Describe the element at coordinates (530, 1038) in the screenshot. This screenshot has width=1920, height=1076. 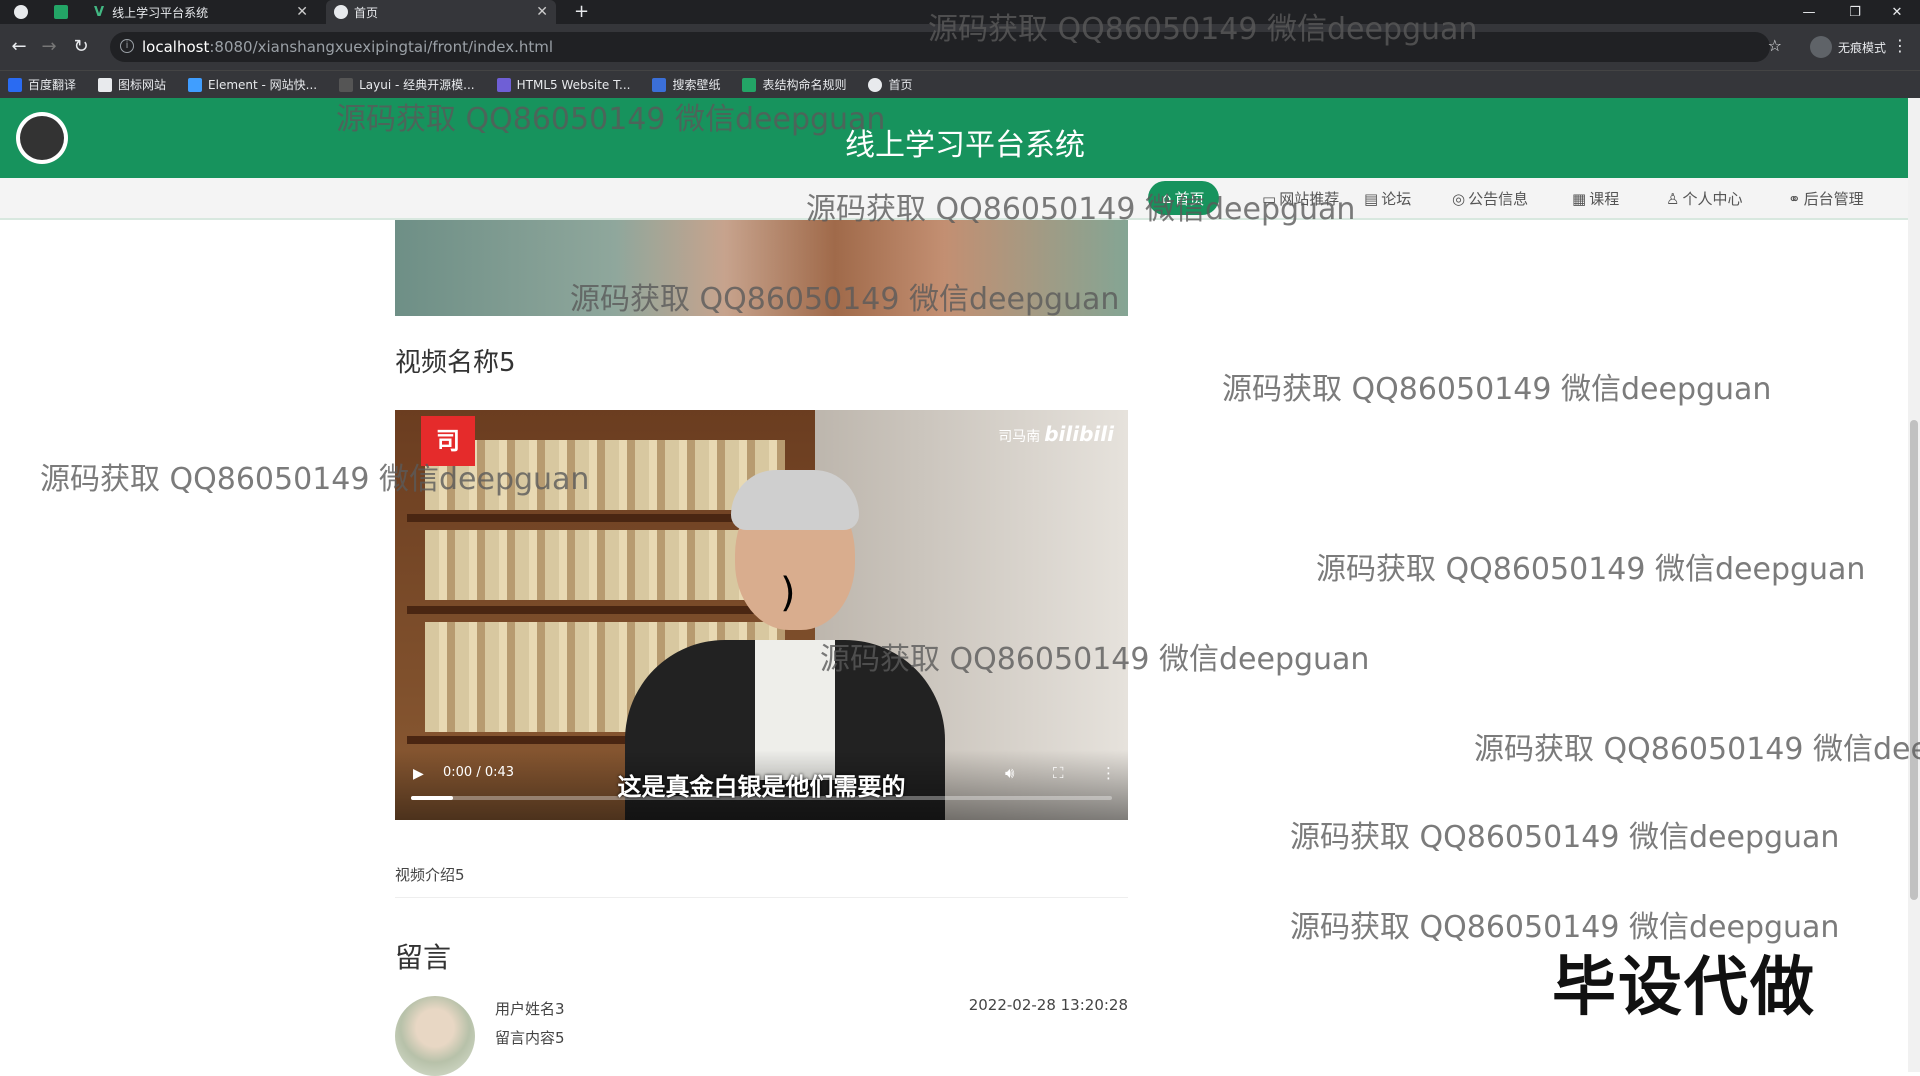
I see `comment-content: 留言内容5` at that location.